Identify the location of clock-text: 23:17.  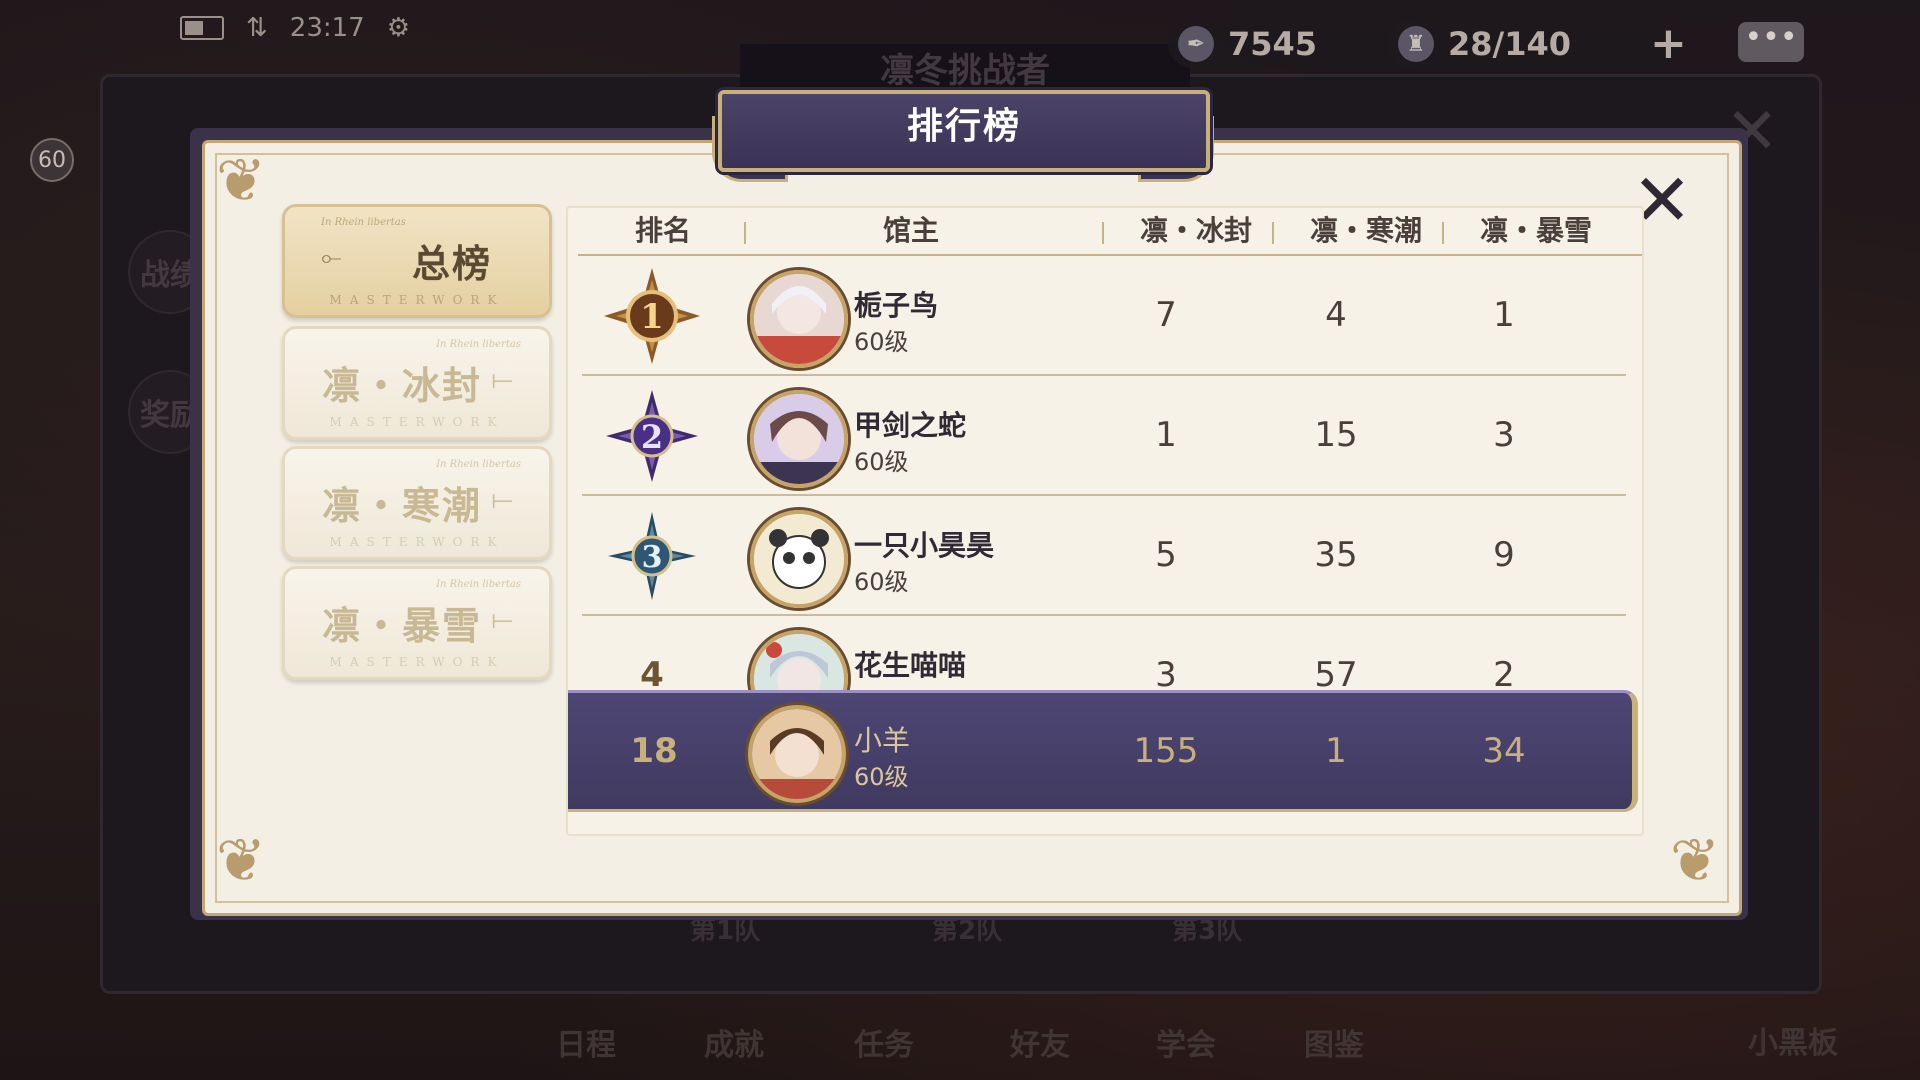
(327, 28).